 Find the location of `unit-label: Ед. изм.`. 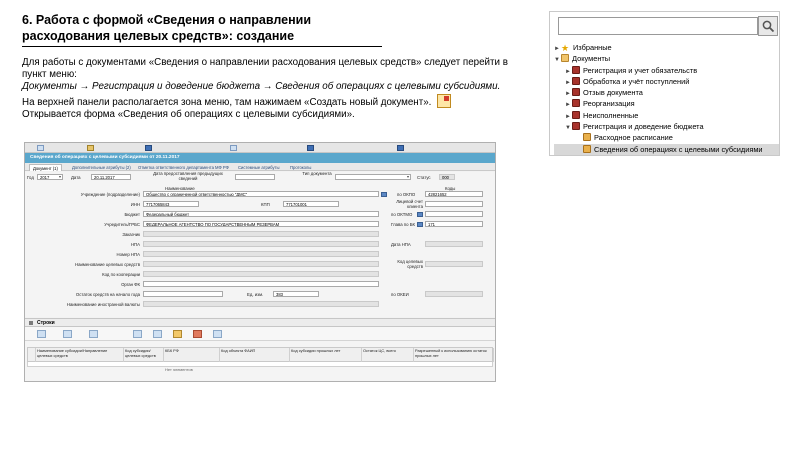

unit-label: Ед. изм. is located at coordinates (255, 294).